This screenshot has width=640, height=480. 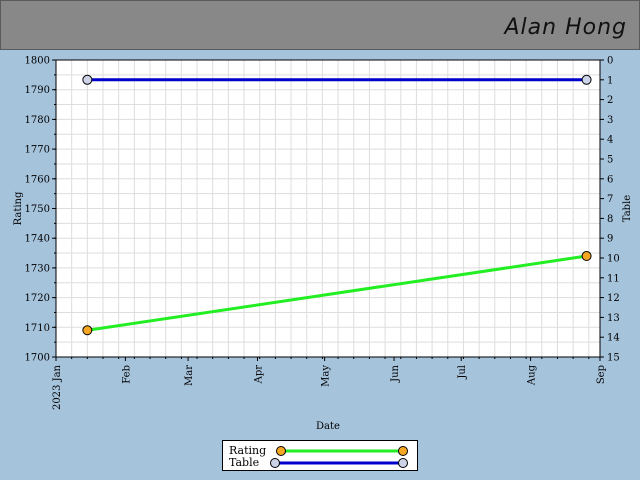 I want to click on y-right-tick-label: 7, so click(x=610, y=199).